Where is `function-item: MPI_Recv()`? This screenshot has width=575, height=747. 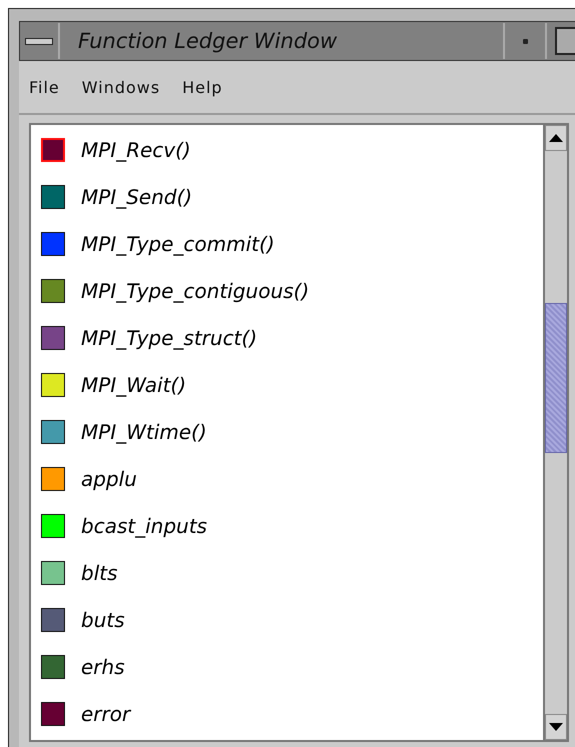 function-item: MPI_Recv() is located at coordinates (292, 150).